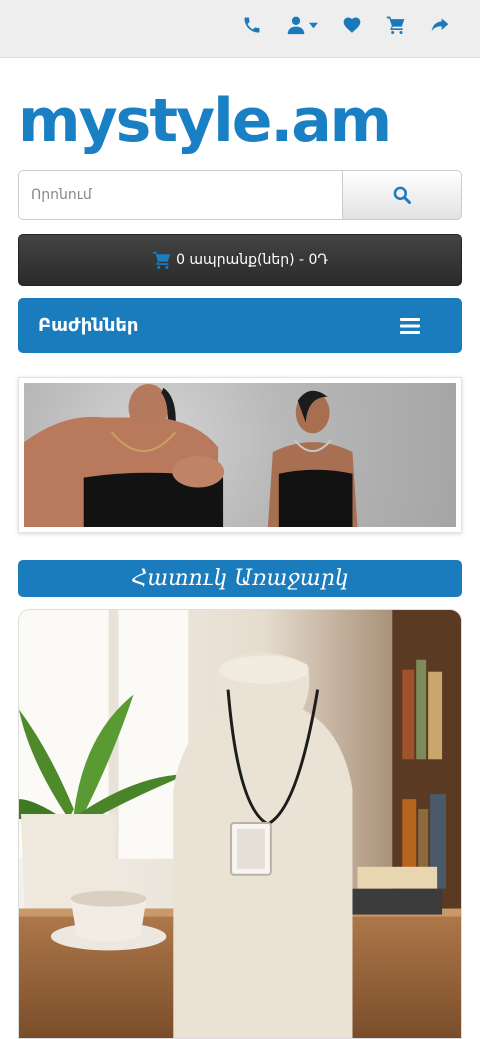 This screenshot has height=1039, width=480. I want to click on top-icons, so click(336, 25).